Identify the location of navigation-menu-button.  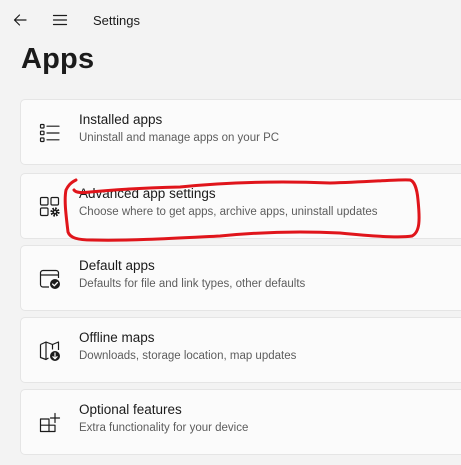
(60, 20).